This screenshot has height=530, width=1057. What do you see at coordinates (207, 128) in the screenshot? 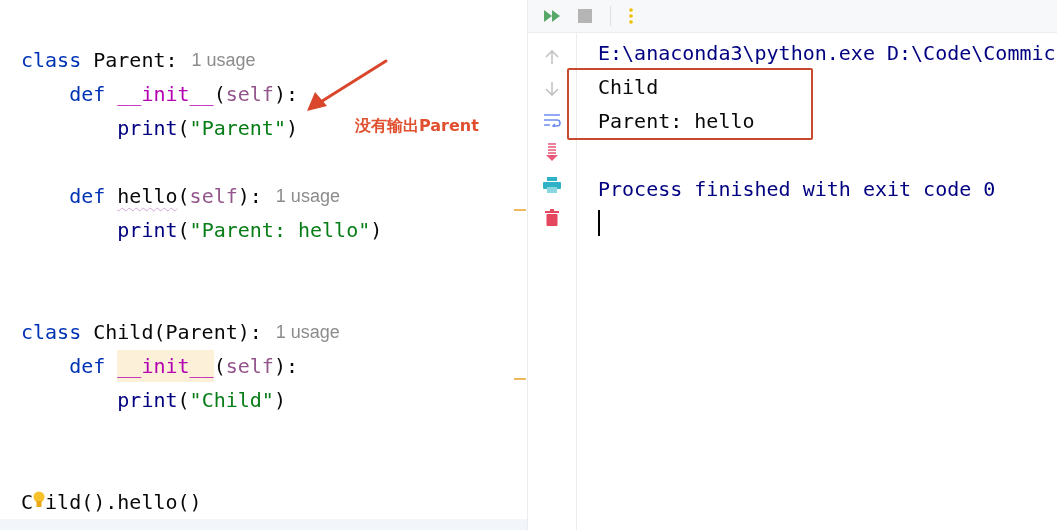
I see `code-line: print("Parent")` at bounding box center [207, 128].